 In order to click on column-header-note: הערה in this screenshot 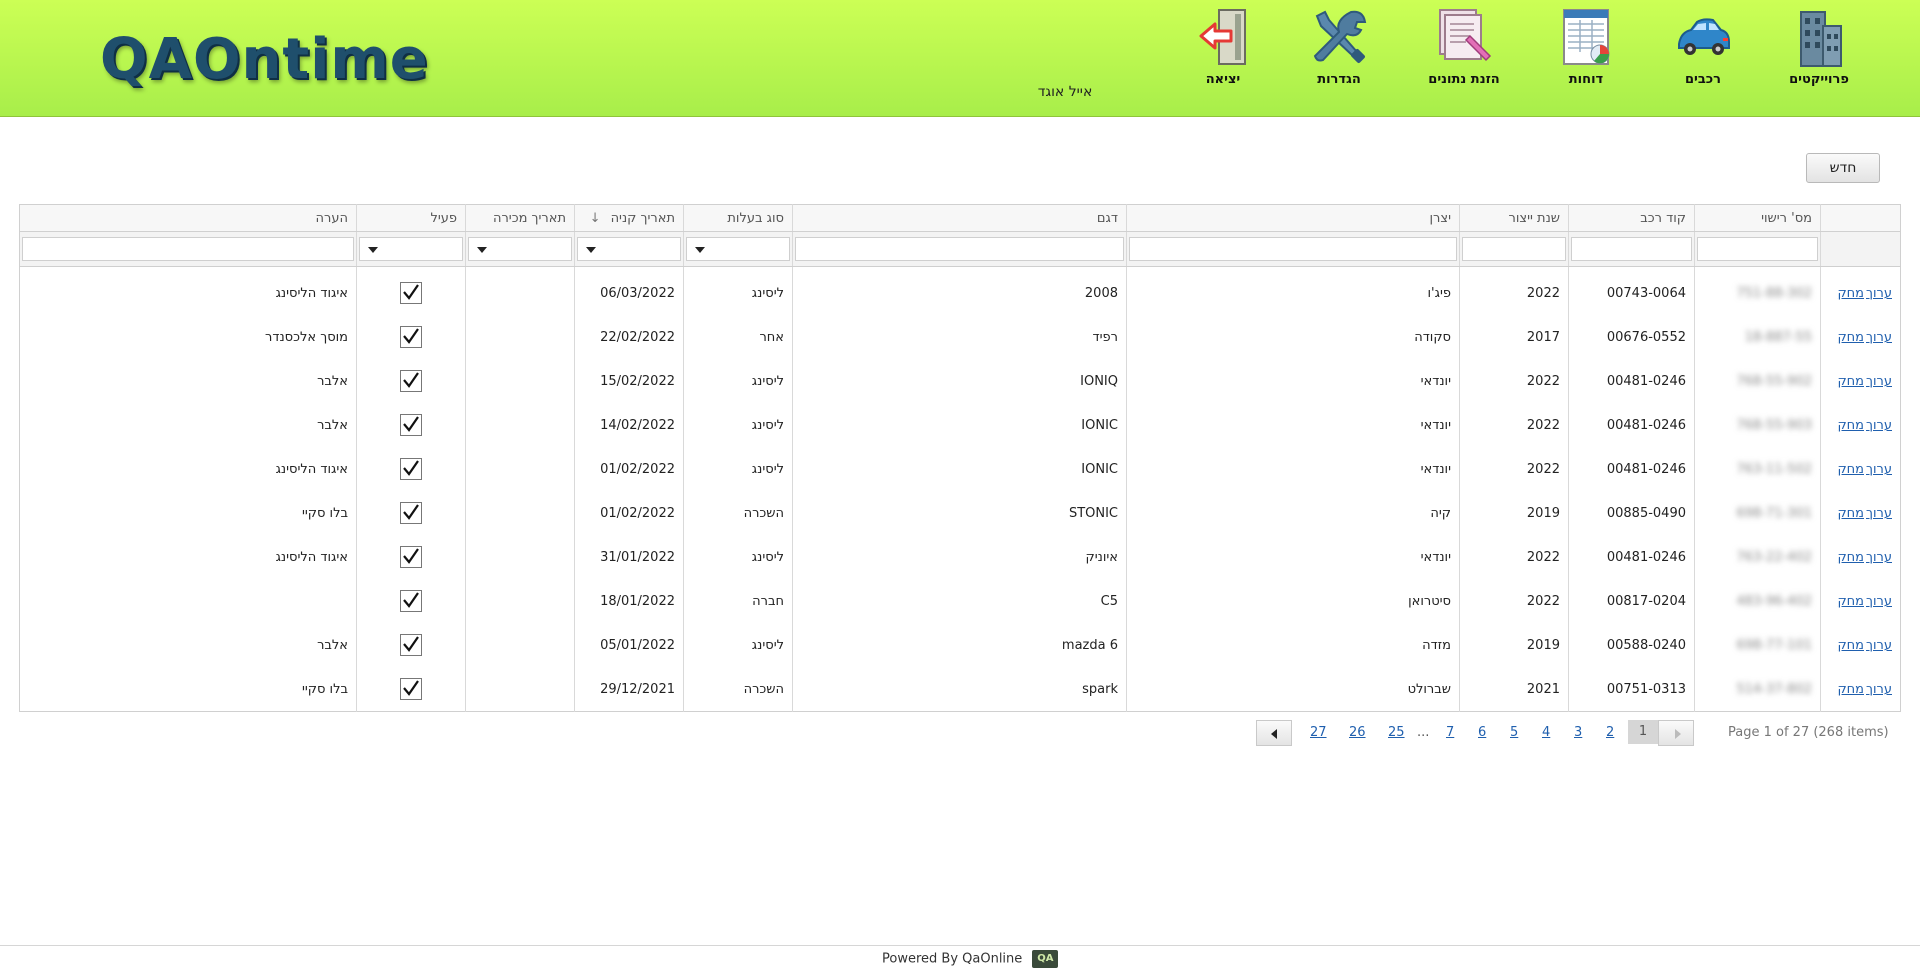, I will do `click(188, 218)`.